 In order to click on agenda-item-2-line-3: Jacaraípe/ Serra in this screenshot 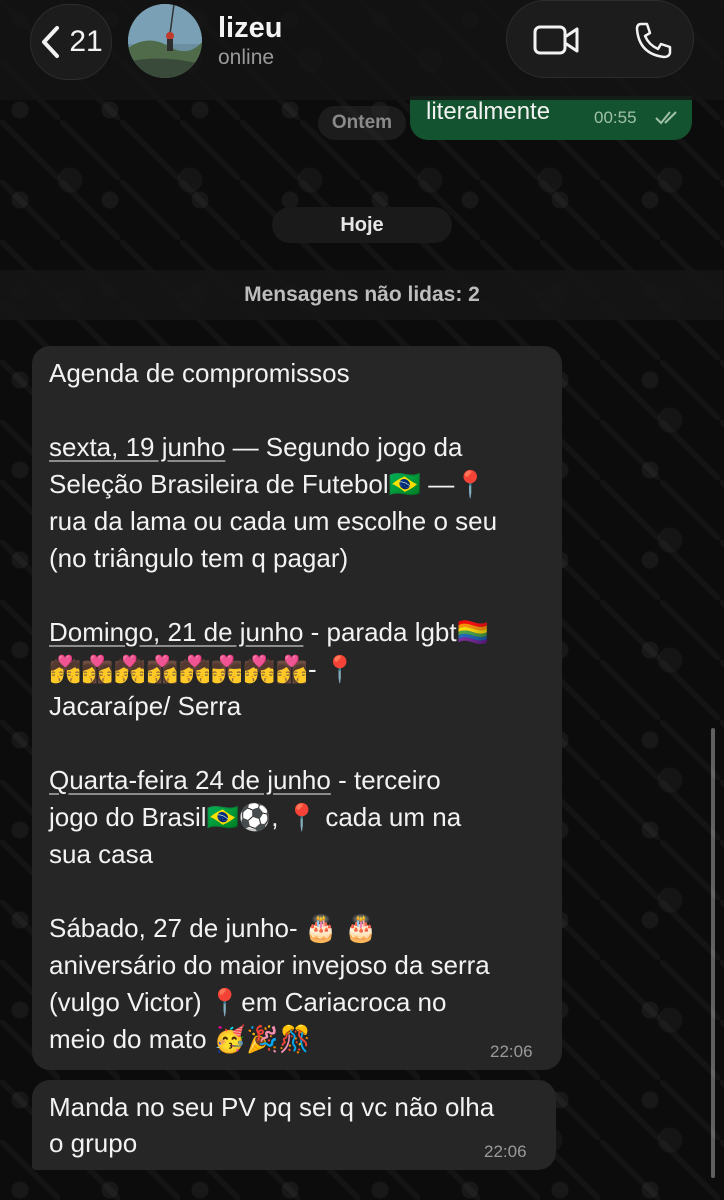, I will do `click(145, 706)`.